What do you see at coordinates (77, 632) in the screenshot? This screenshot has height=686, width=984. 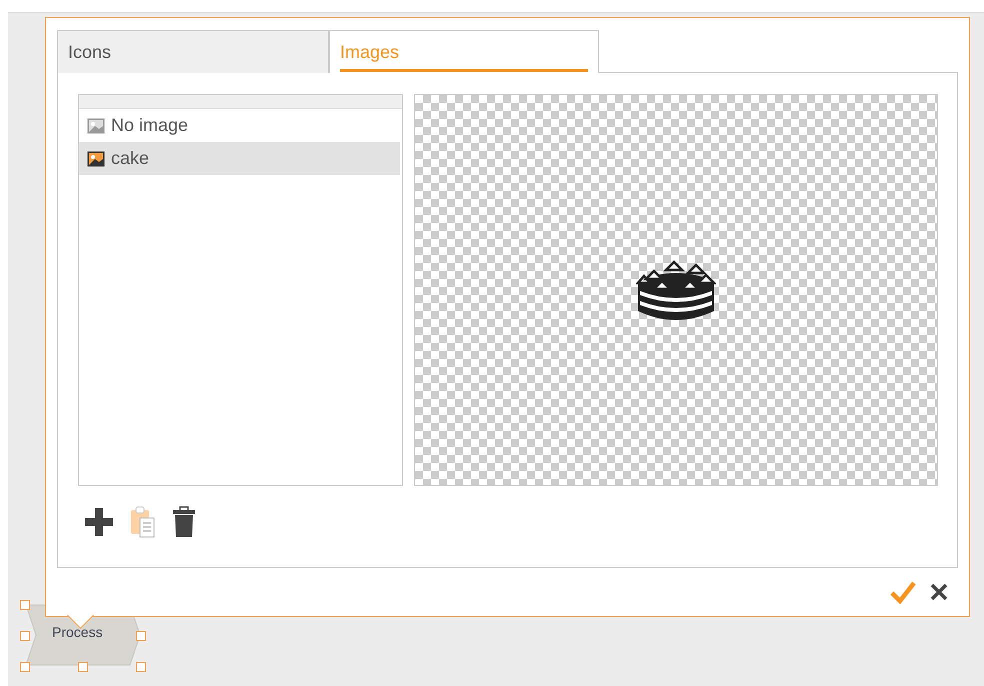 I see `process-label: Process` at bounding box center [77, 632].